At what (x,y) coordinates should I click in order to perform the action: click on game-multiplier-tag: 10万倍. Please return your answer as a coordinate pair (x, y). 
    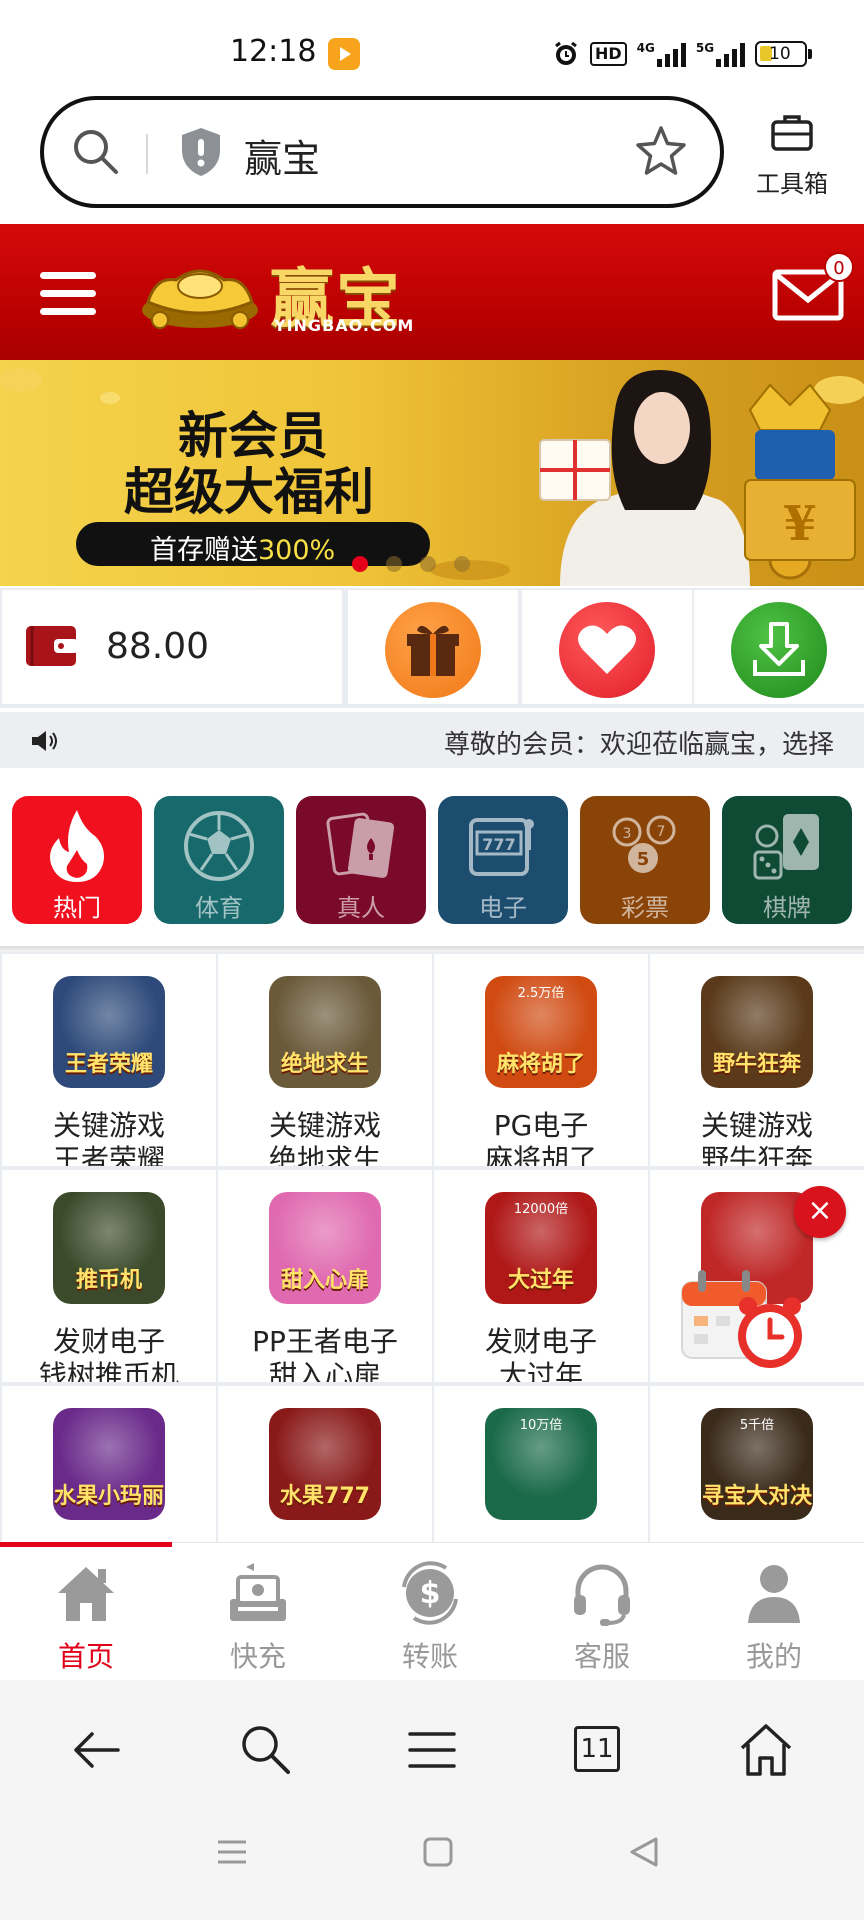
    Looking at the image, I should click on (541, 1425).